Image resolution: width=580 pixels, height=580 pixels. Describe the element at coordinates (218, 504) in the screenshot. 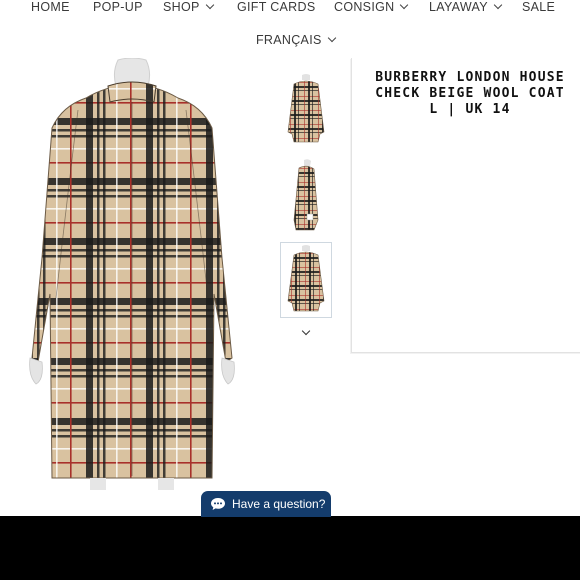

I see `chat-bubble-icon` at that location.